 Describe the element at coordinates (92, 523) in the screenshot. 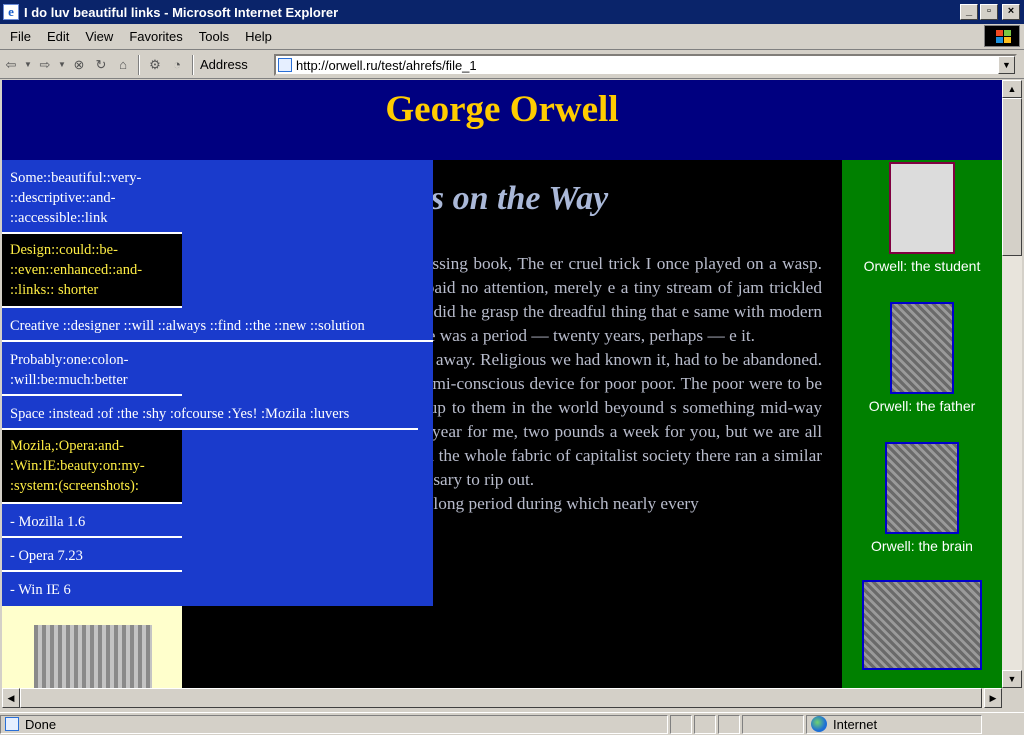

I see `nav-link-mozilla: - Mozilla 1.6` at that location.